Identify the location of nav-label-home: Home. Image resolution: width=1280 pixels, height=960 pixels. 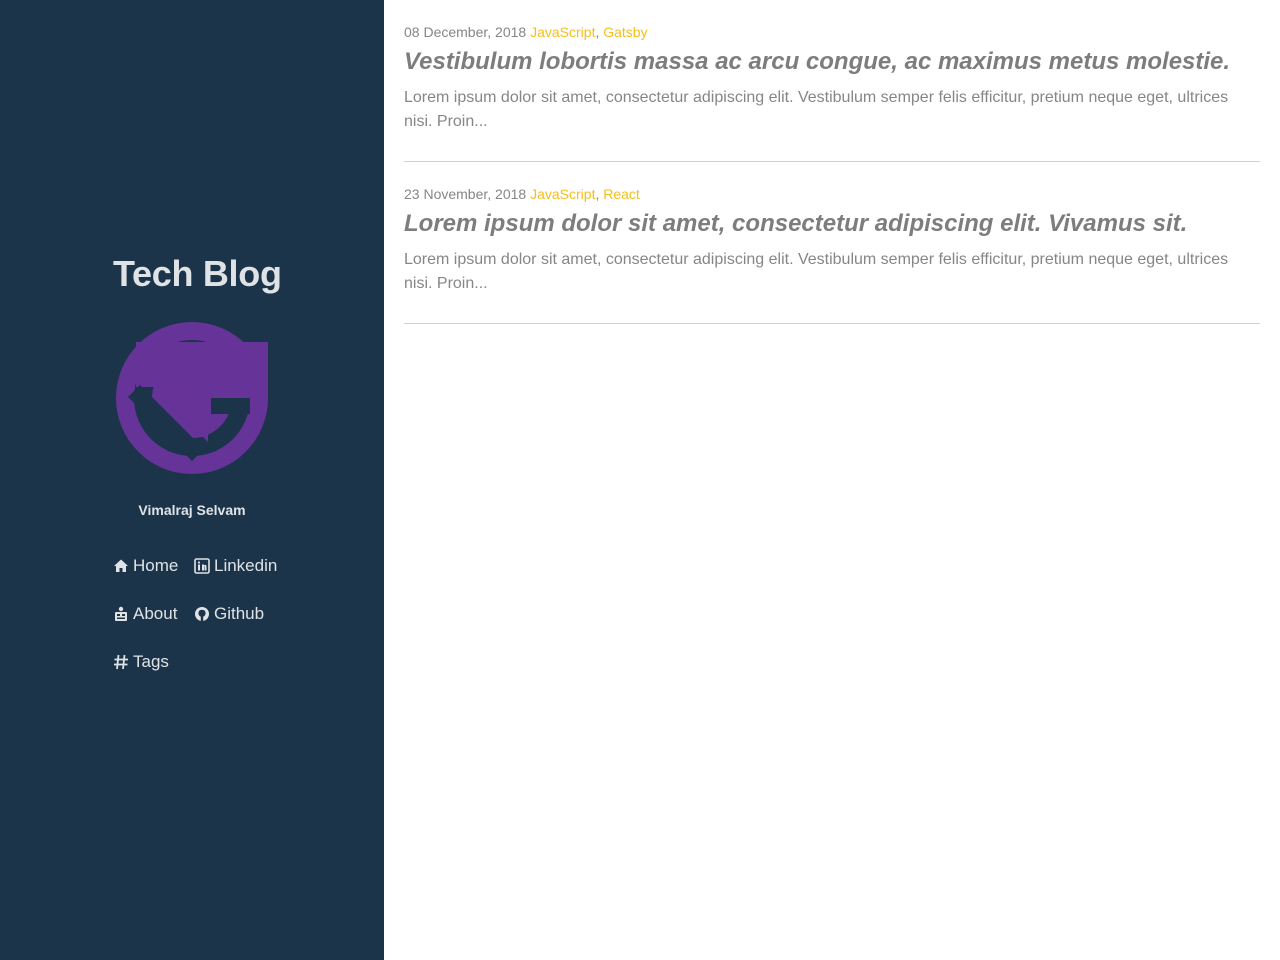
(156, 565).